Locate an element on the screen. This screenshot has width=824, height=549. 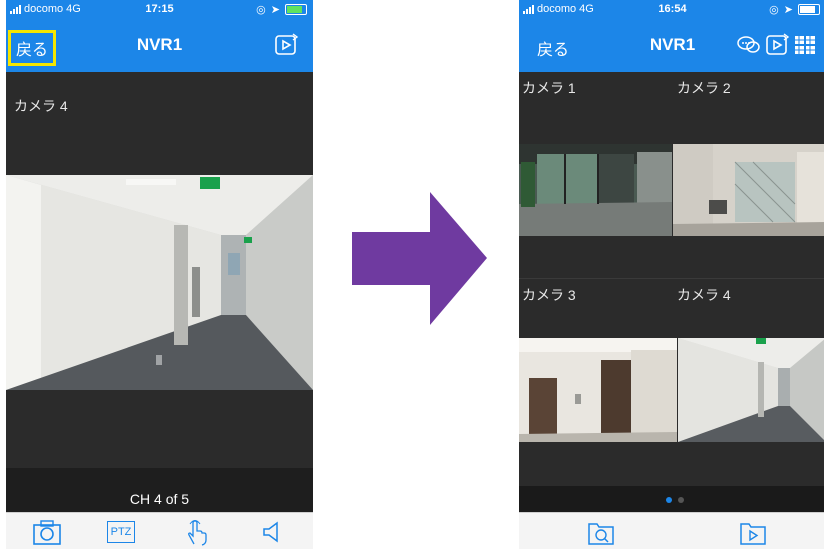
ptz-label: PTZ is located at coordinates (121, 532).